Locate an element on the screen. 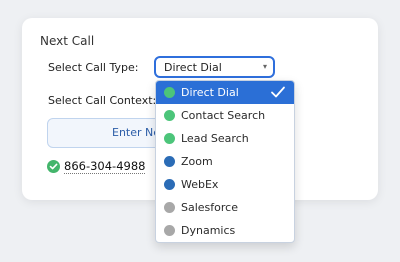 The height and width of the screenshot is (262, 400). option-dynamics: Dynamics is located at coordinates (225, 230).